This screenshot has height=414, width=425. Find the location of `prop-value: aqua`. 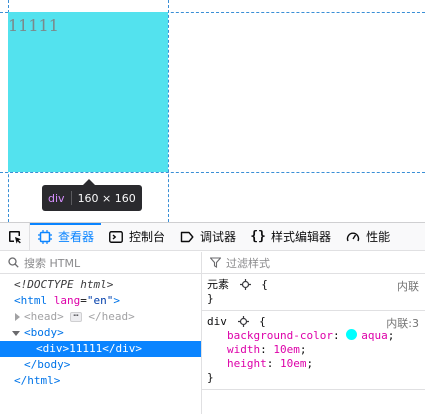

prop-value: aqua is located at coordinates (374, 335).